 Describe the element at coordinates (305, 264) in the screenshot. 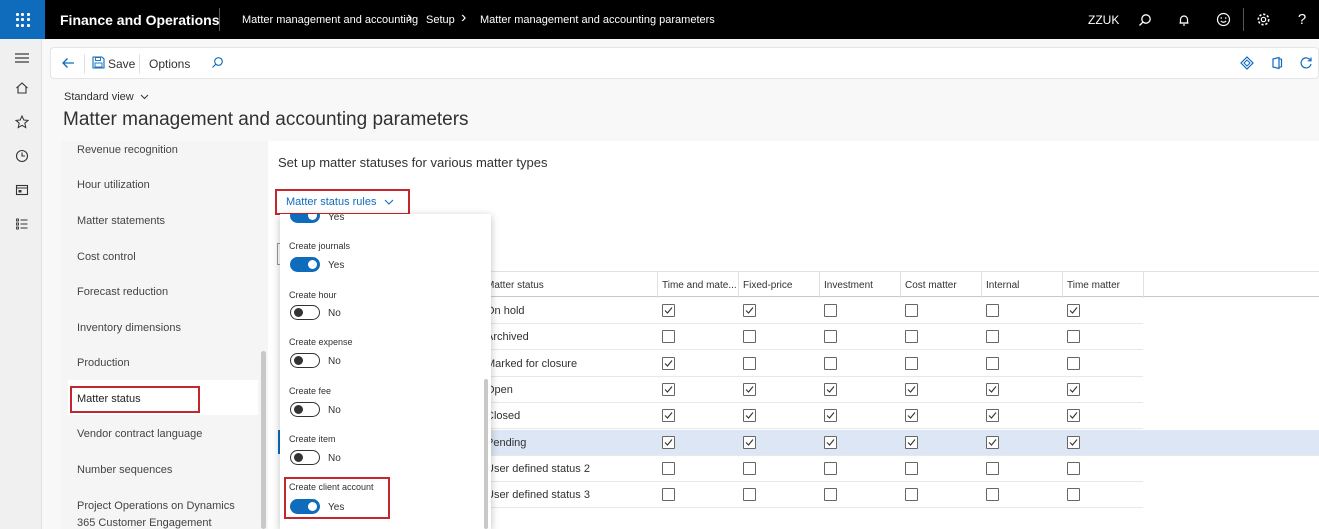

I see `create-journals-toggle` at that location.